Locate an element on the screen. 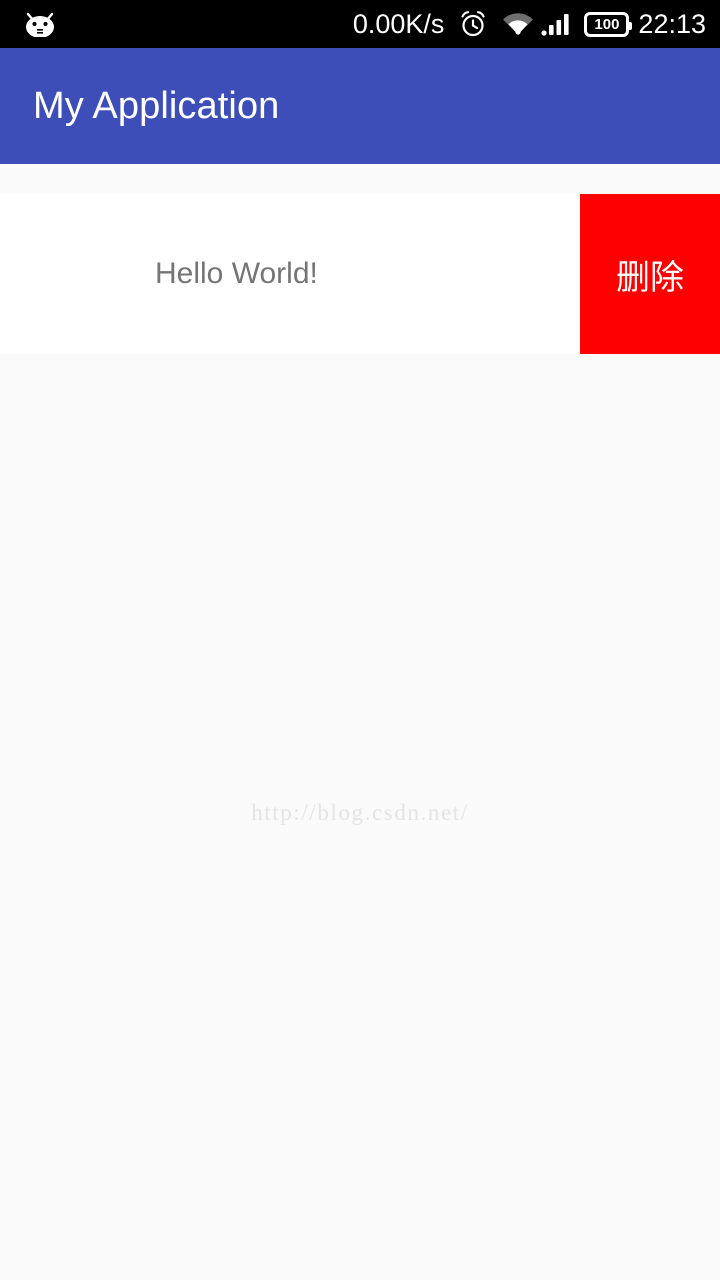 This screenshot has height=1280, width=720. status-bar: 0.00K/s 100 22:13 is located at coordinates (360, 24).